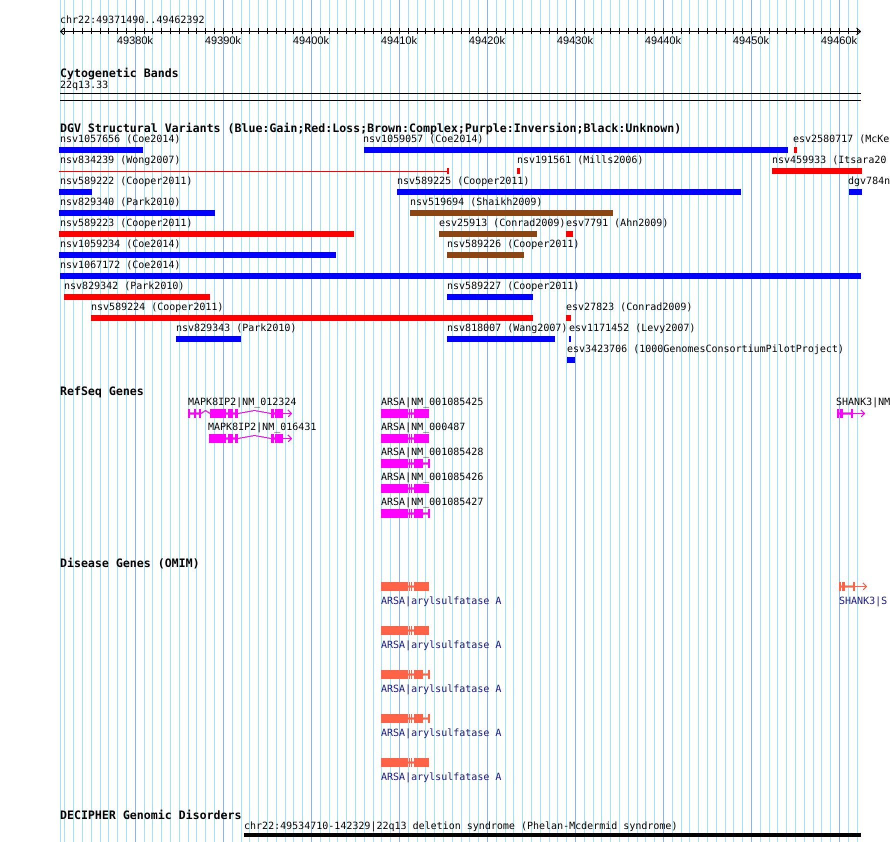  Describe the element at coordinates (432, 477) in the screenshot. I see `gene-label: ARSA|NM_001085426` at that location.